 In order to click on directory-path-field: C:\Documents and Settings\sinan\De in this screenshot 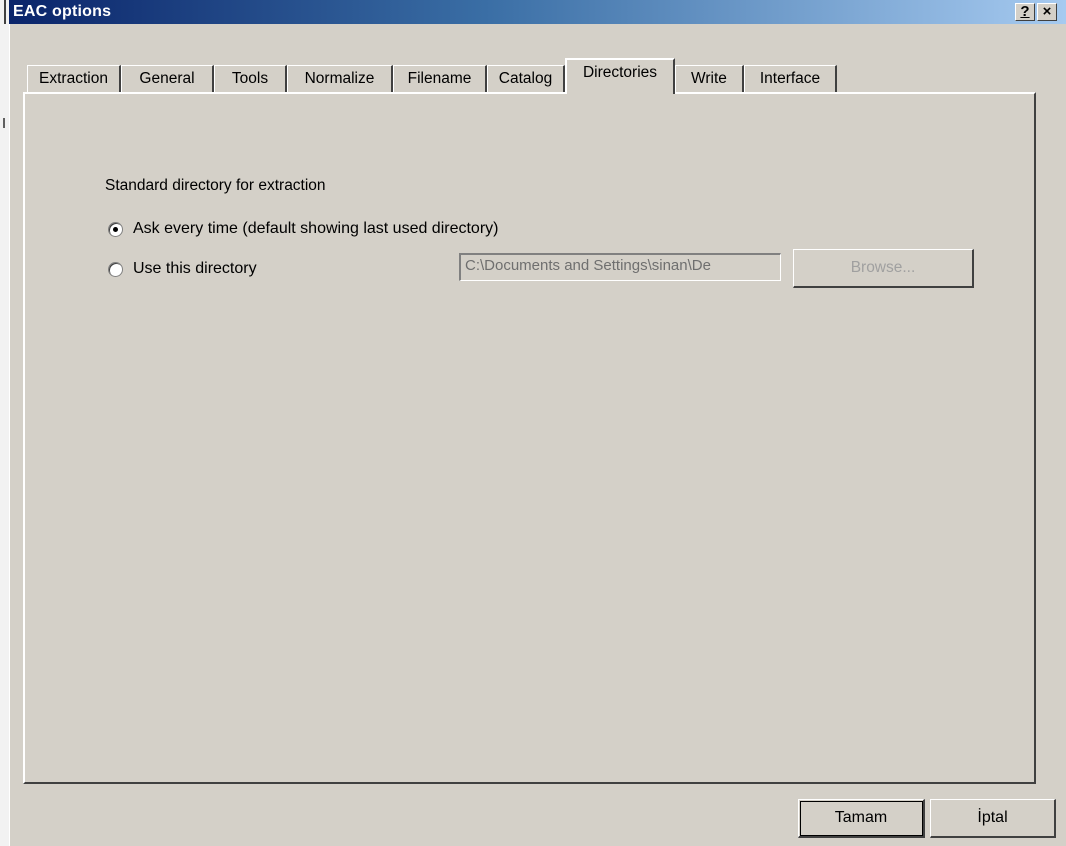, I will do `click(620, 267)`.